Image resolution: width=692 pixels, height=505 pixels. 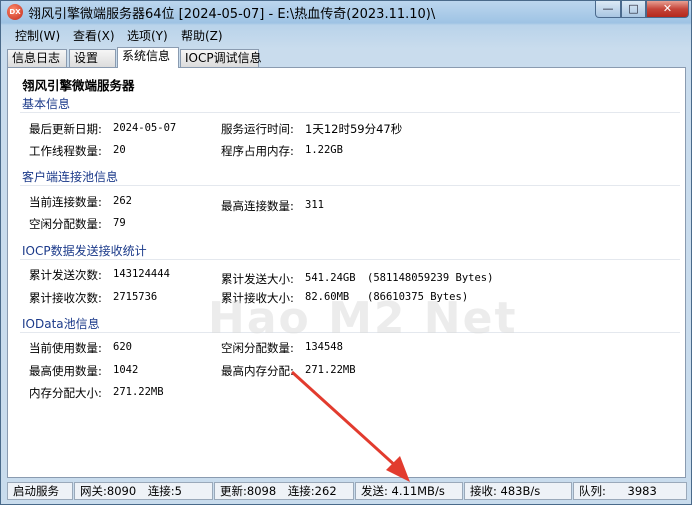 What do you see at coordinates (257, 129) in the screenshot?
I see `uptime-label: 服务运行时间:` at bounding box center [257, 129].